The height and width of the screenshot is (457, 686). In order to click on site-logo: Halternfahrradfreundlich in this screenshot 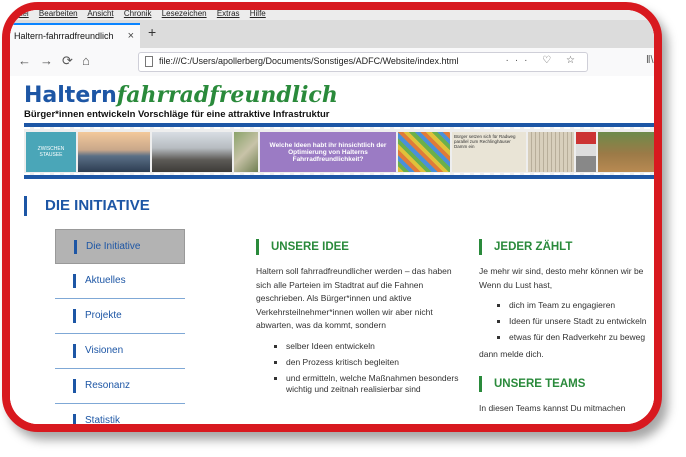, I will do `click(181, 95)`.